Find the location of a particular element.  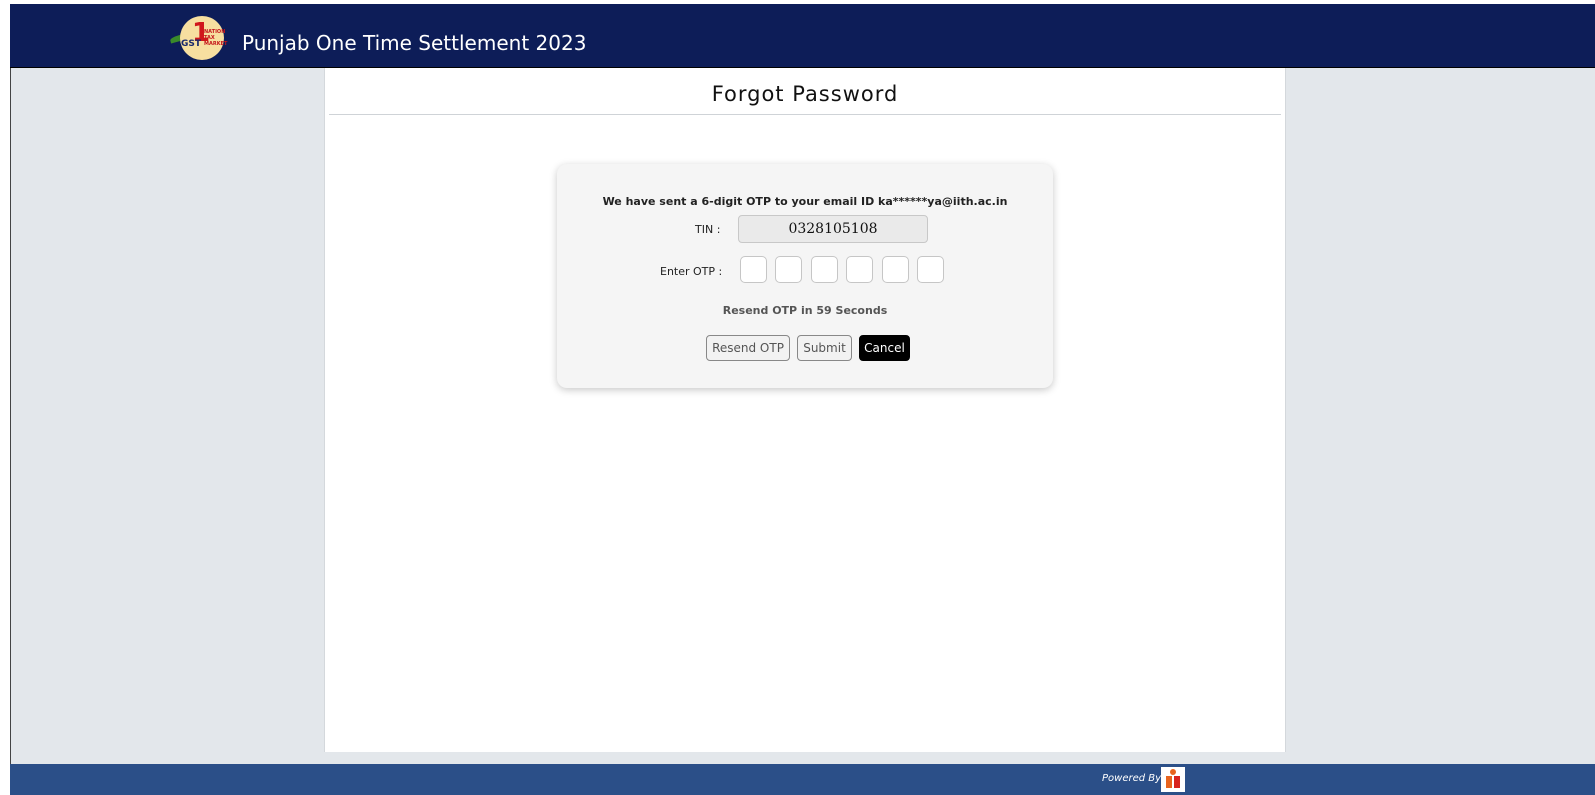

cancel-button: Cancel is located at coordinates (884, 348).